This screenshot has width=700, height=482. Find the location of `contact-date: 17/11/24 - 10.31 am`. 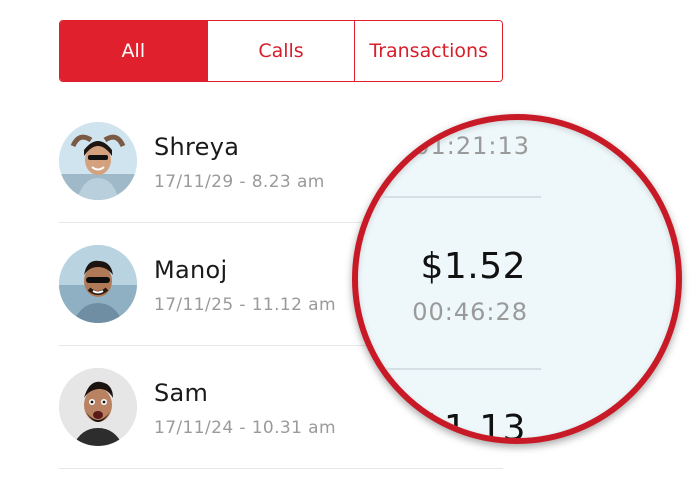

contact-date: 17/11/24 - 10.31 am is located at coordinates (245, 428).